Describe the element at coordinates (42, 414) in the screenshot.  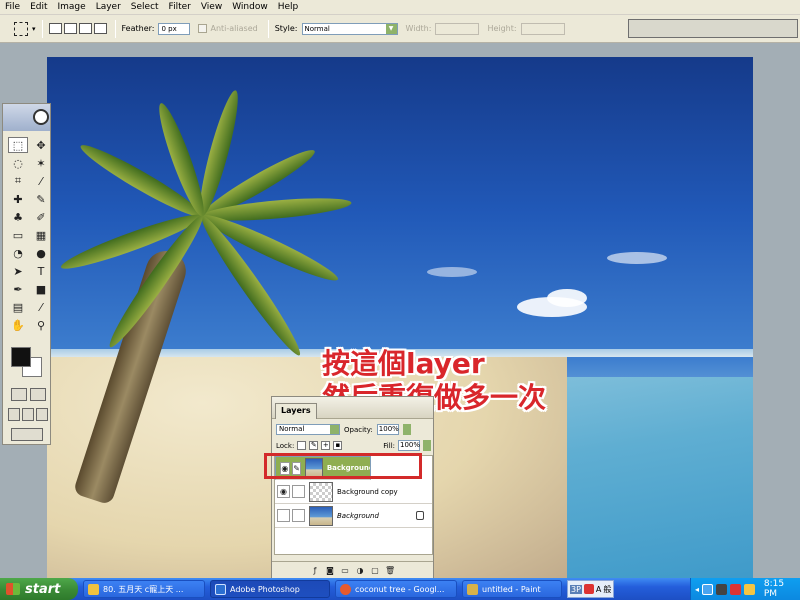
I see `screen-mode-full-icon` at that location.